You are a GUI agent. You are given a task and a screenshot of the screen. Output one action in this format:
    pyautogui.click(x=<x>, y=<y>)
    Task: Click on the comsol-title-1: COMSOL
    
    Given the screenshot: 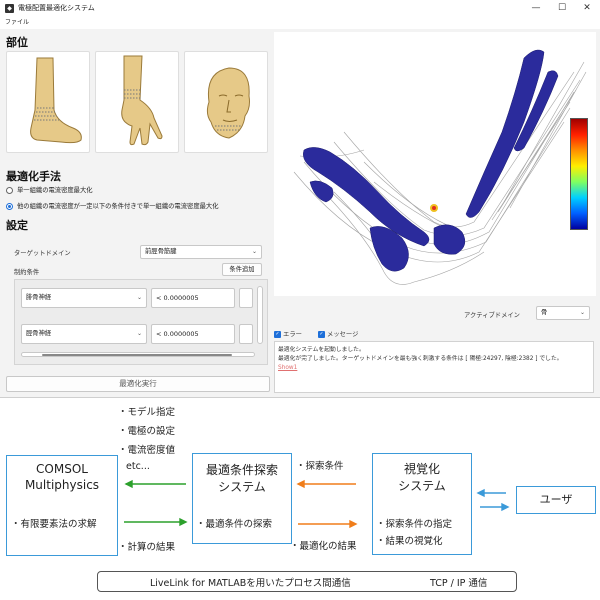 What is the action you would take?
    pyautogui.click(x=62, y=469)
    